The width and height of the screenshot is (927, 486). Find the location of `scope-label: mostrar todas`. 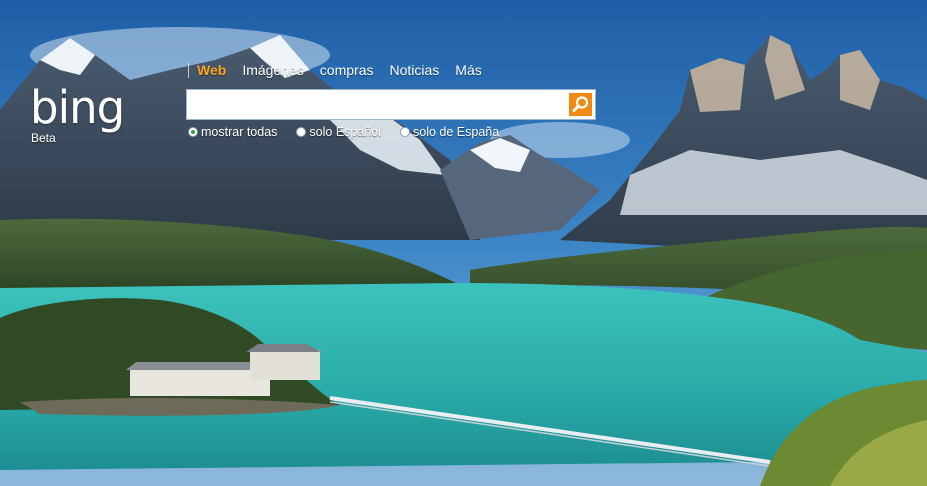

scope-label: mostrar todas is located at coordinates (239, 132).